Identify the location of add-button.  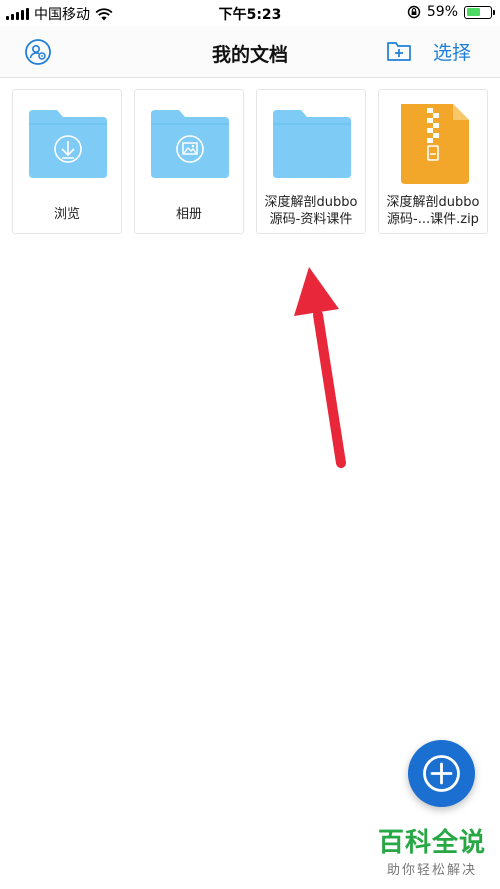
(441, 773).